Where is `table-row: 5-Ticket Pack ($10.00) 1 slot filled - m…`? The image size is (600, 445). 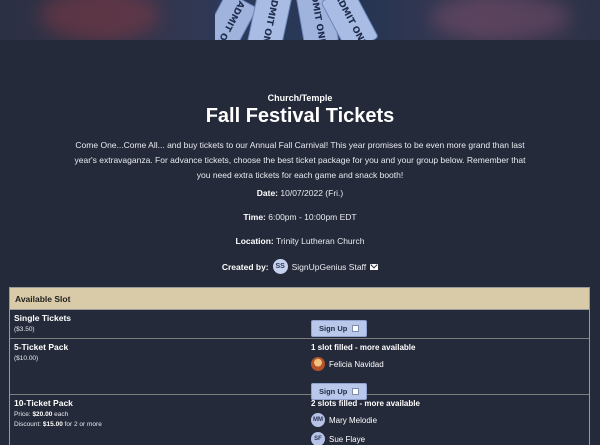
table-row: 5-Ticket Pack ($10.00) 1 slot filled - m… is located at coordinates (299, 369).